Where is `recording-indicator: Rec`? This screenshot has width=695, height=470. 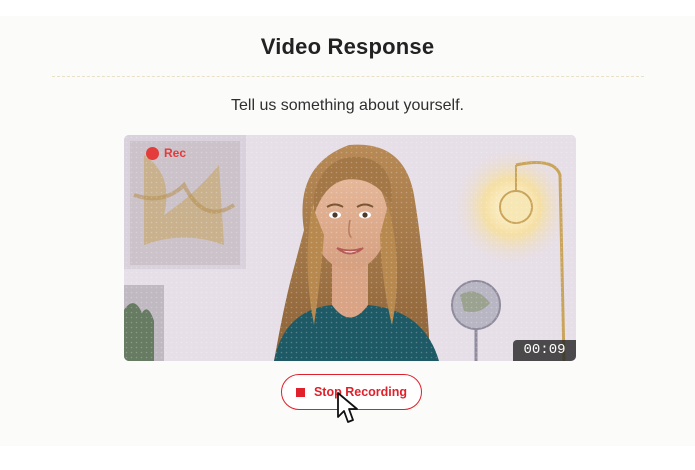
recording-indicator: Rec is located at coordinates (166, 153).